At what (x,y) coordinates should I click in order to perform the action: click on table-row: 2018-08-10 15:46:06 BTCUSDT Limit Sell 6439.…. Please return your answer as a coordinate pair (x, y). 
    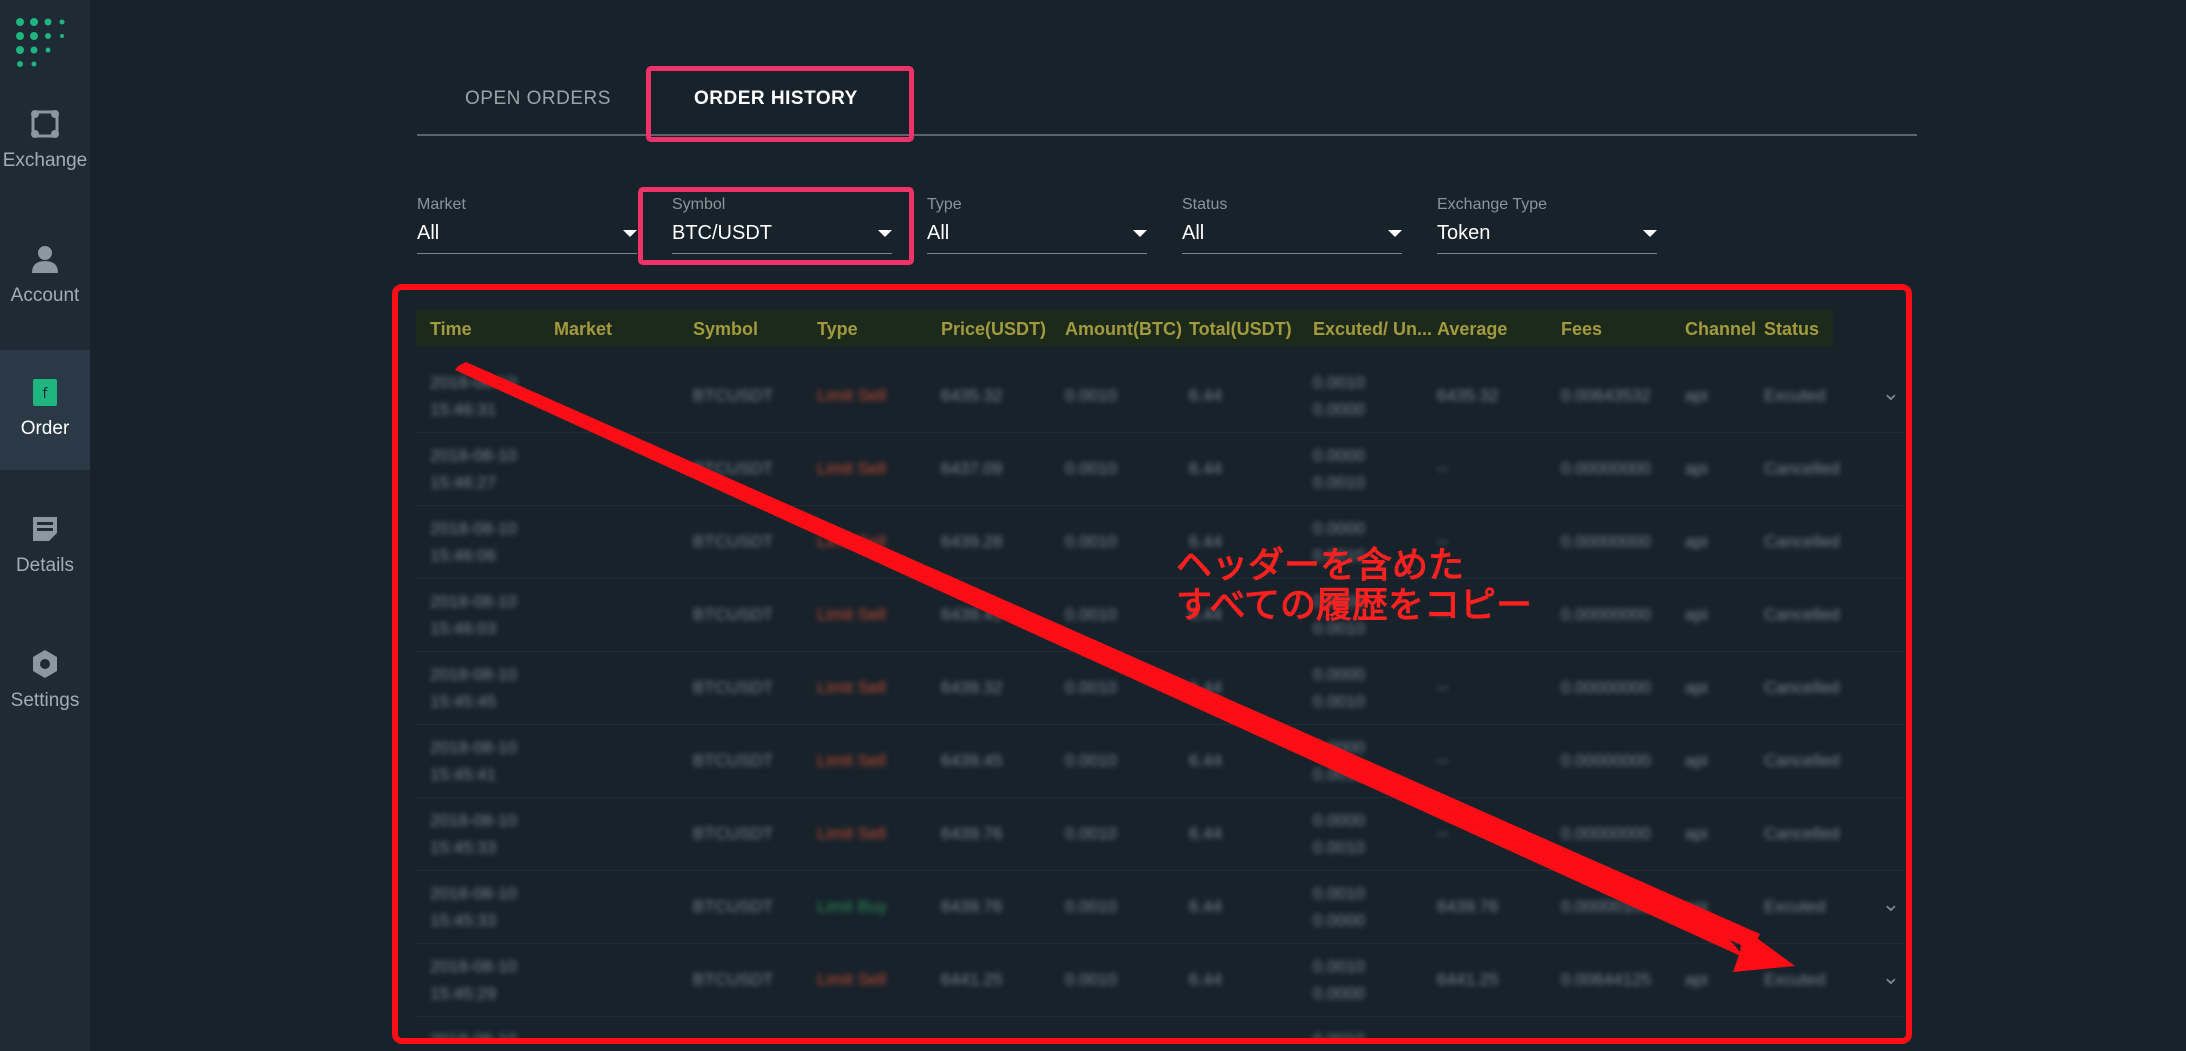
    Looking at the image, I should click on (1161, 542).